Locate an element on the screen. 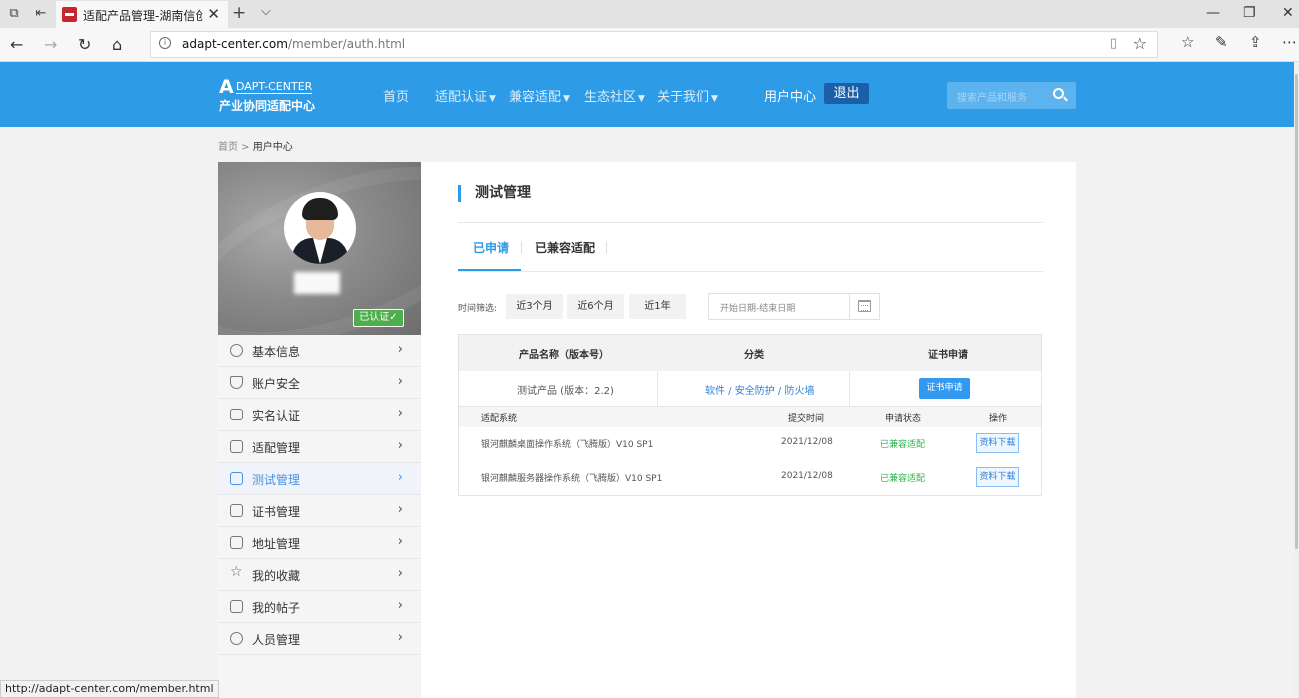 This screenshot has height=698, width=1299. nav-auth-label: 适配认证 is located at coordinates (461, 97).